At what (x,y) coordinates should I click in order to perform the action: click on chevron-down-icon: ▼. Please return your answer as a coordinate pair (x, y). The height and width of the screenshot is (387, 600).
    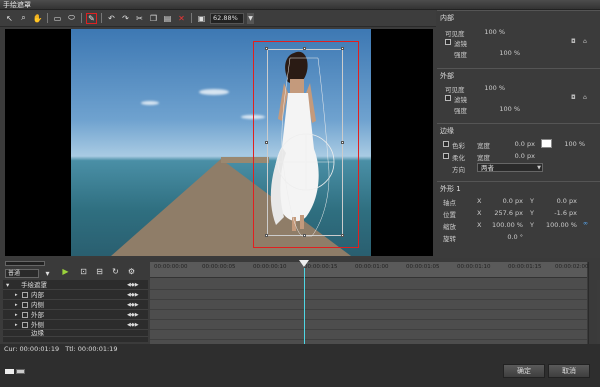
    Looking at the image, I should click on (250, 18).